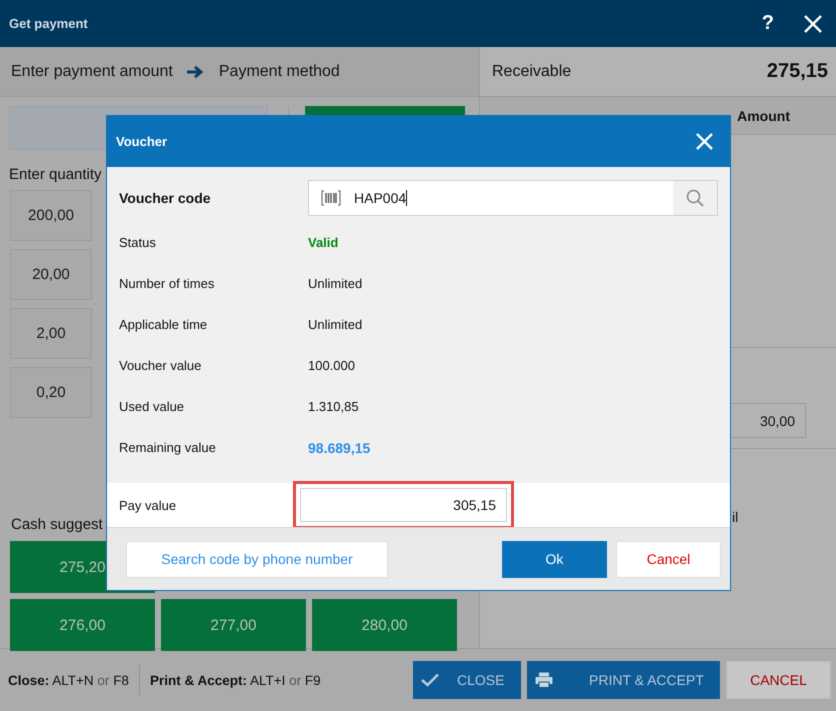  I want to click on field-value: 100.000, so click(331, 365).